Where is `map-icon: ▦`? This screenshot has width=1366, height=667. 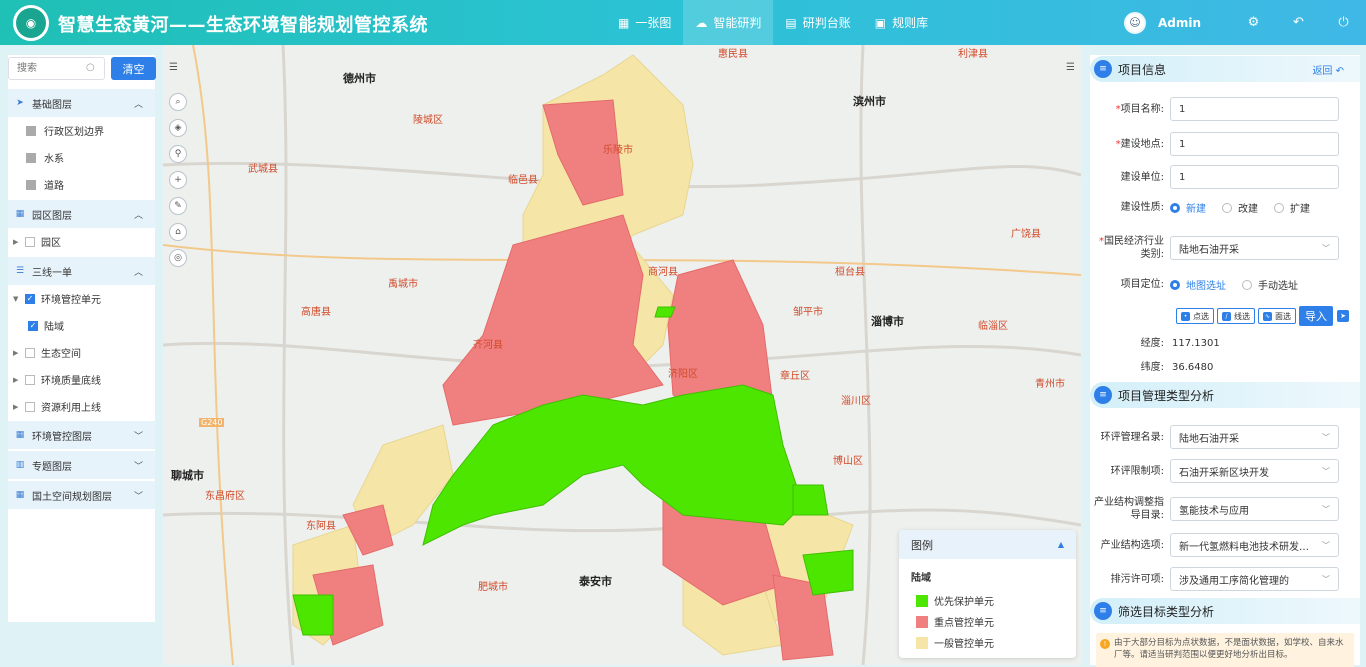
map-icon: ▦ is located at coordinates (624, 22).